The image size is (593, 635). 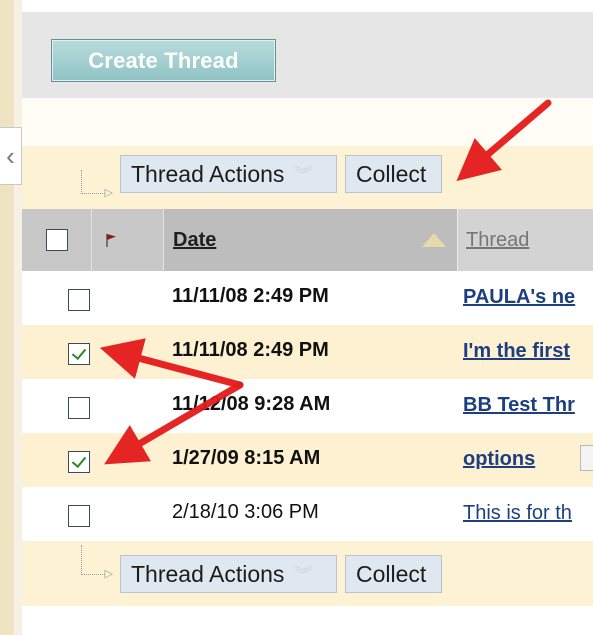 I want to click on row-thread-link: options, so click(x=499, y=459).